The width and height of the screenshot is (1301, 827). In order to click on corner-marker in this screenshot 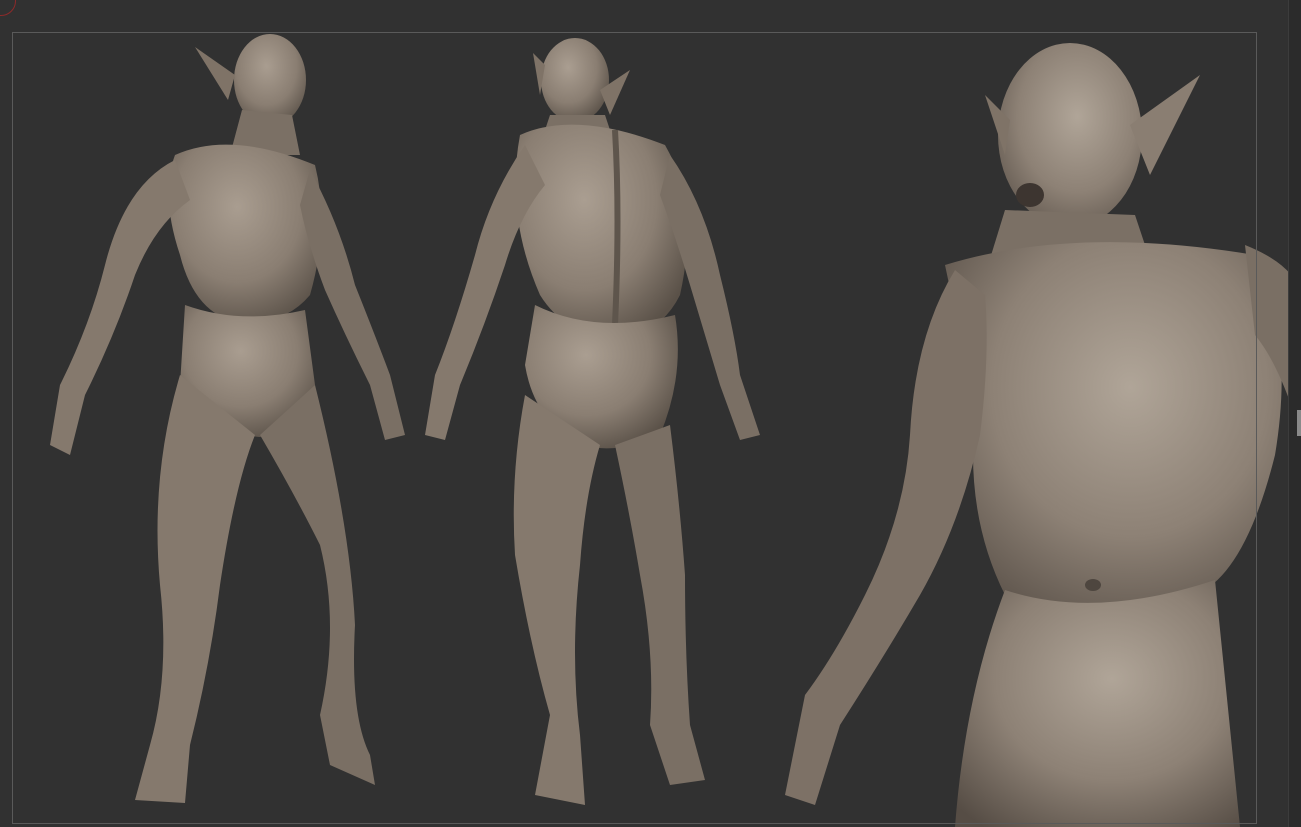, I will do `click(8, 8)`.